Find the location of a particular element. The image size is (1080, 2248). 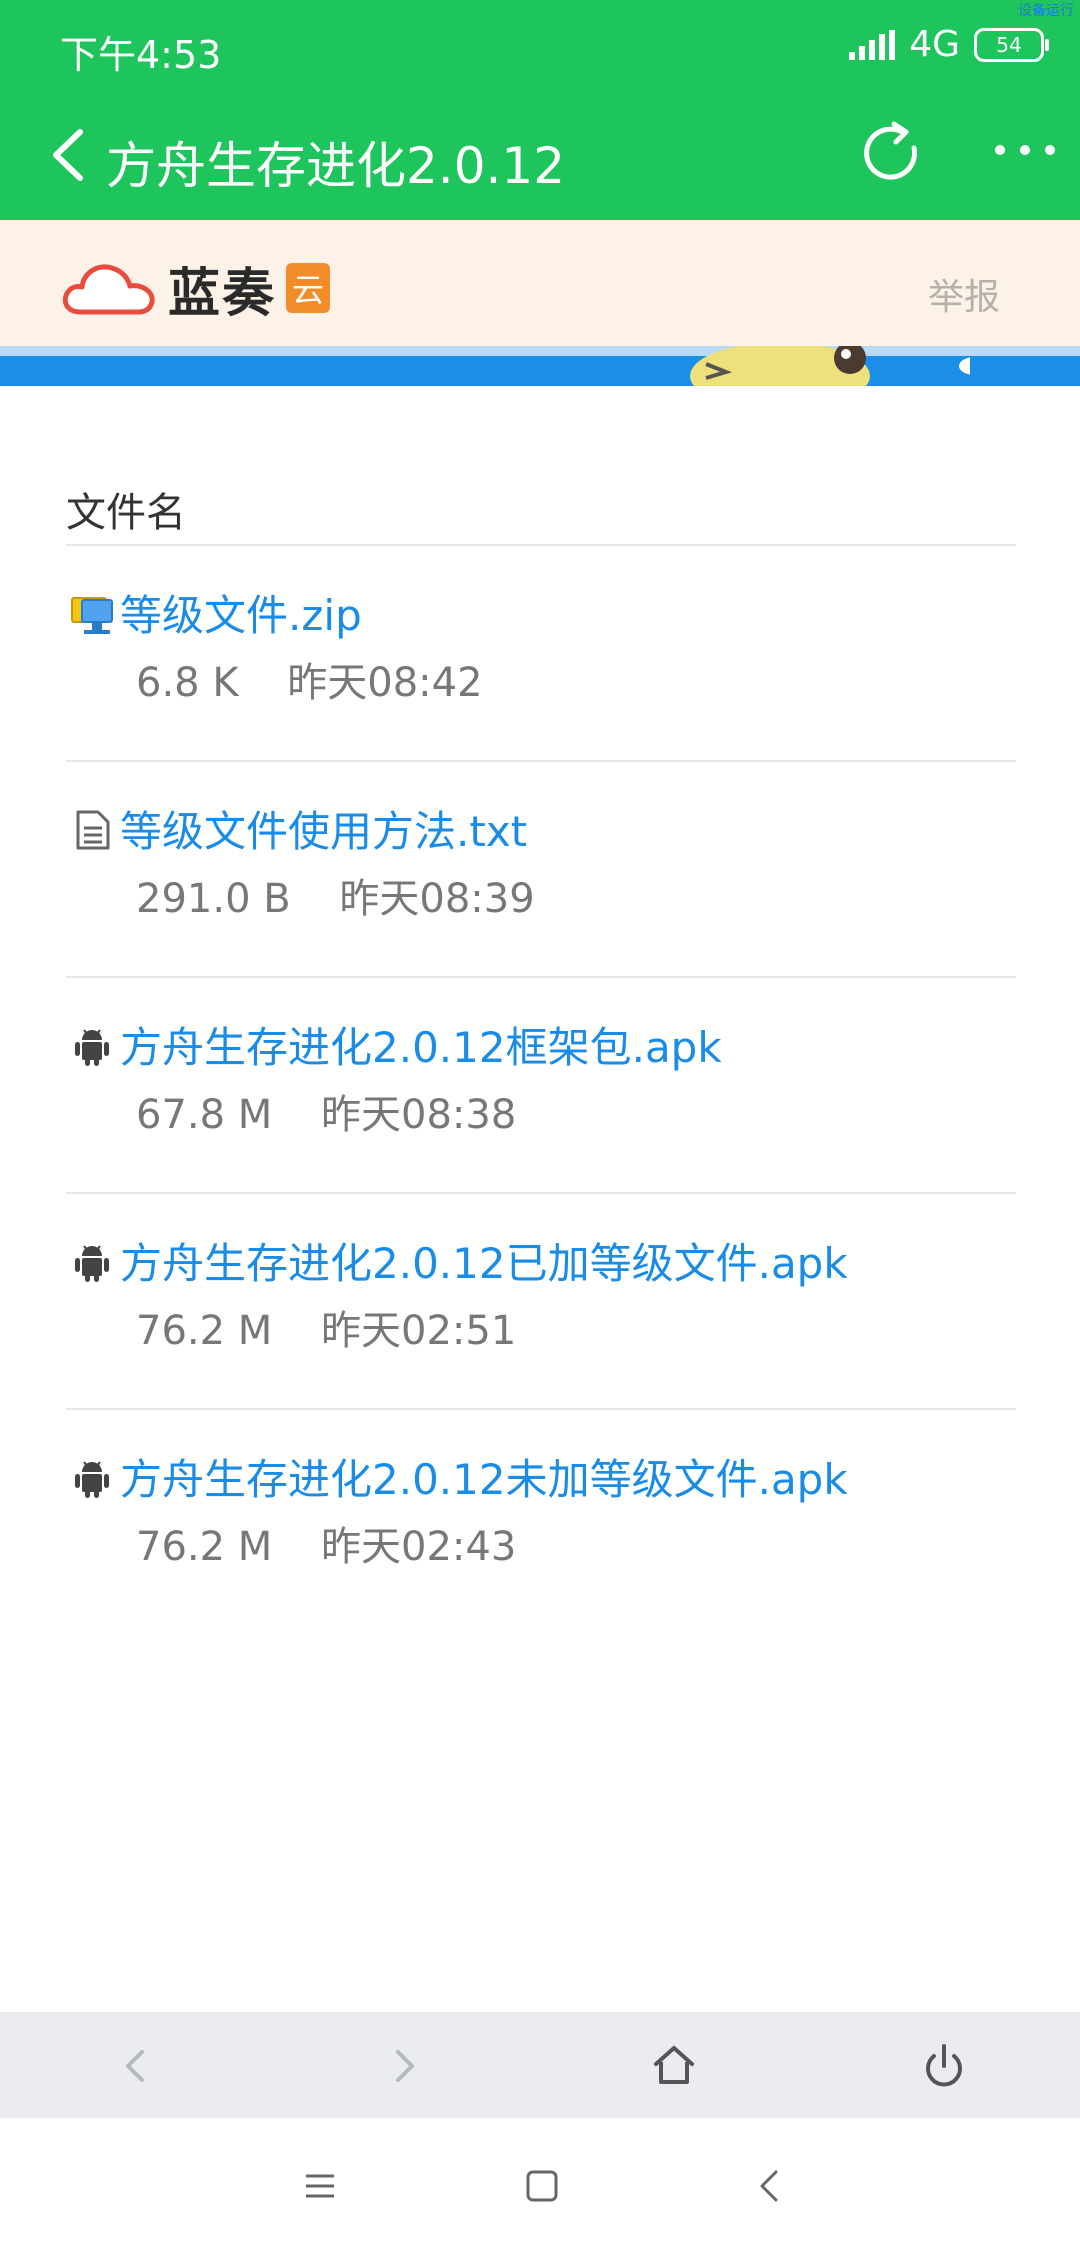

home-square-icon is located at coordinates (542, 2186).